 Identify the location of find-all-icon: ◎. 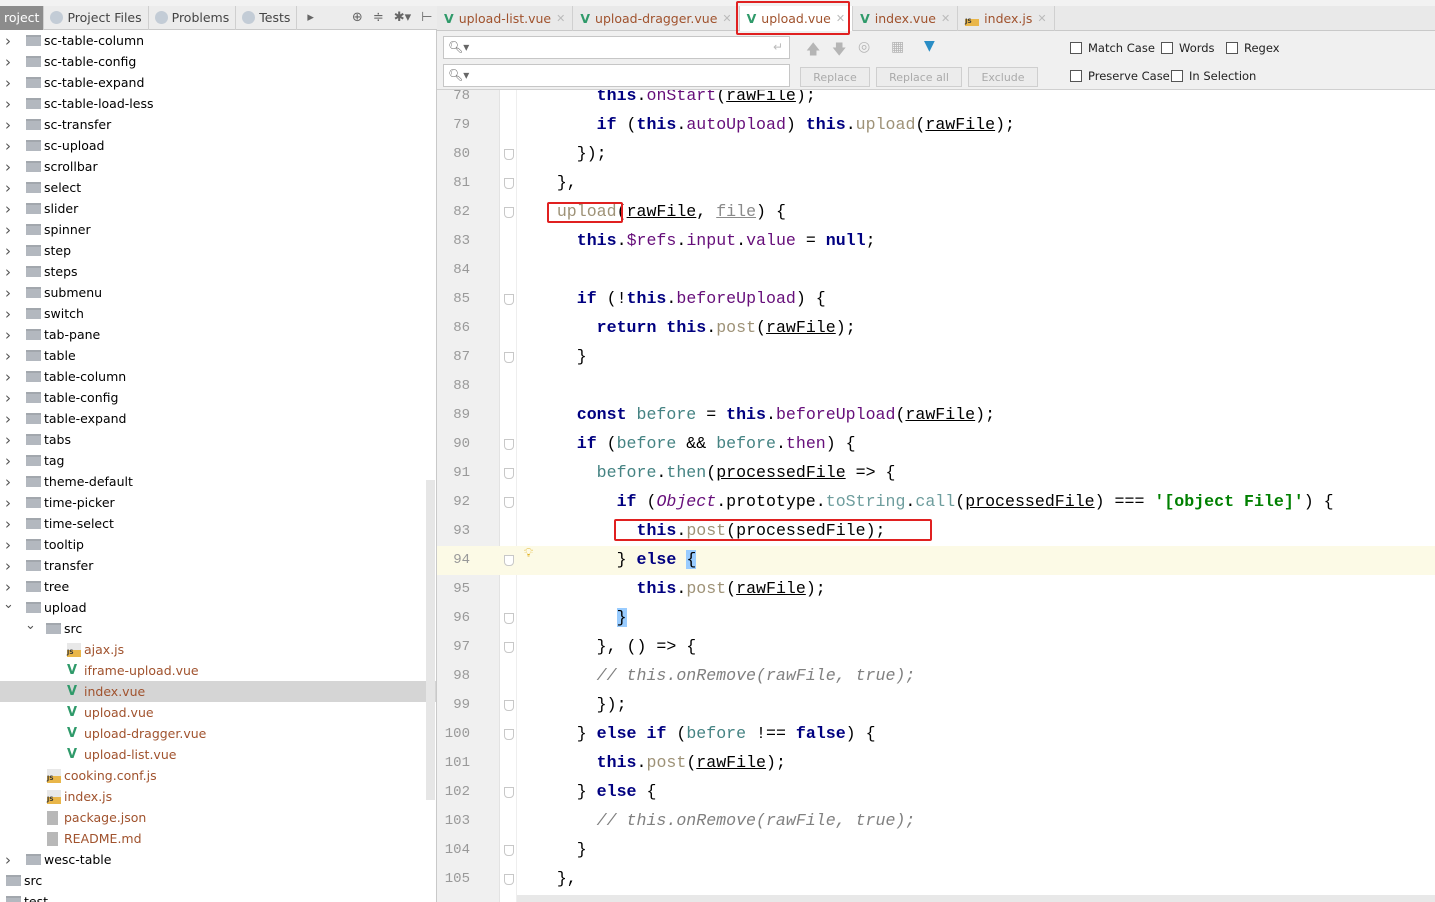
(864, 47).